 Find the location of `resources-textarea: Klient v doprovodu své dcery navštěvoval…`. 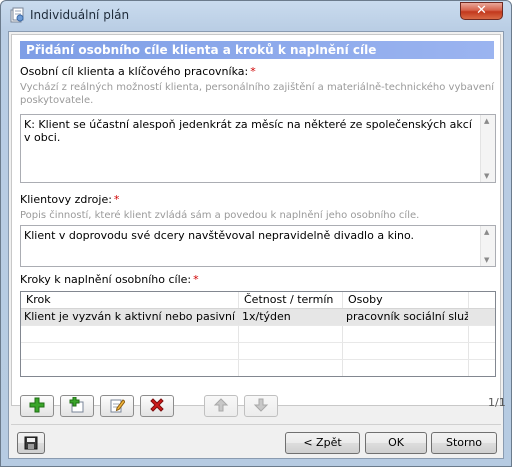

resources-textarea: Klient v doprovodu své dcery navštěvoval… is located at coordinates (258, 246).